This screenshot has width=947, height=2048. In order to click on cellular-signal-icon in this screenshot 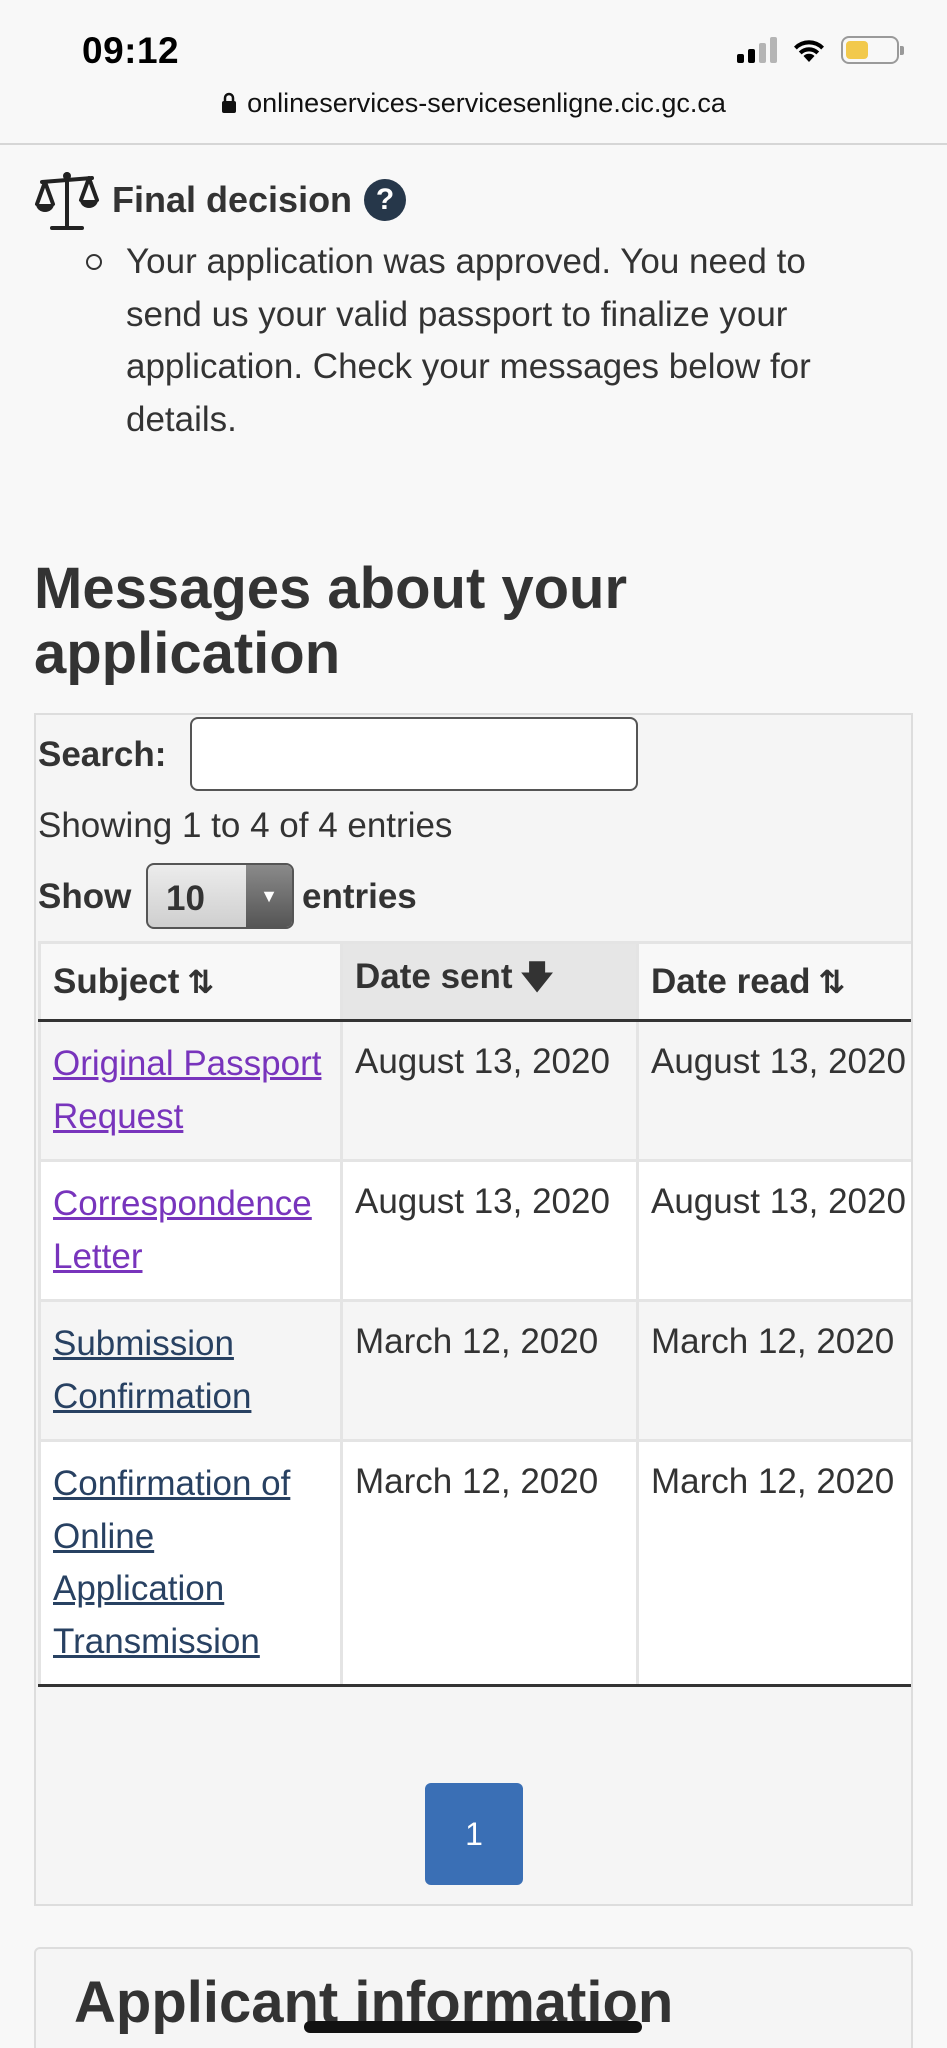, I will do `click(757, 50)`.